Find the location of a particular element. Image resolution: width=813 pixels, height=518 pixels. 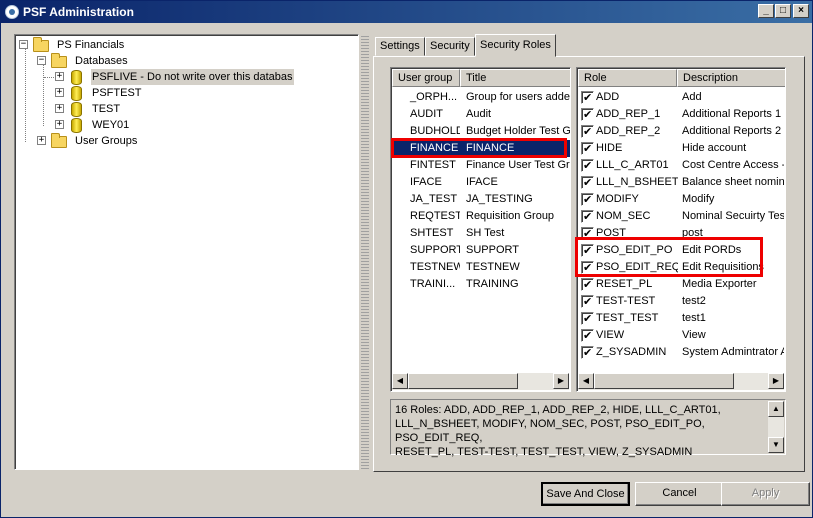

cell-user-group: SHTEST is located at coordinates (432, 233).